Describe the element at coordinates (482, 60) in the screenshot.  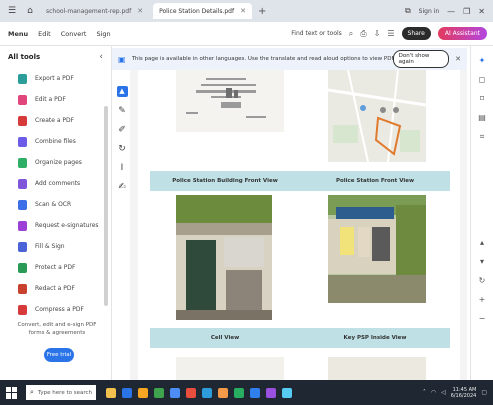
I see `ai-icon: ✦` at that location.